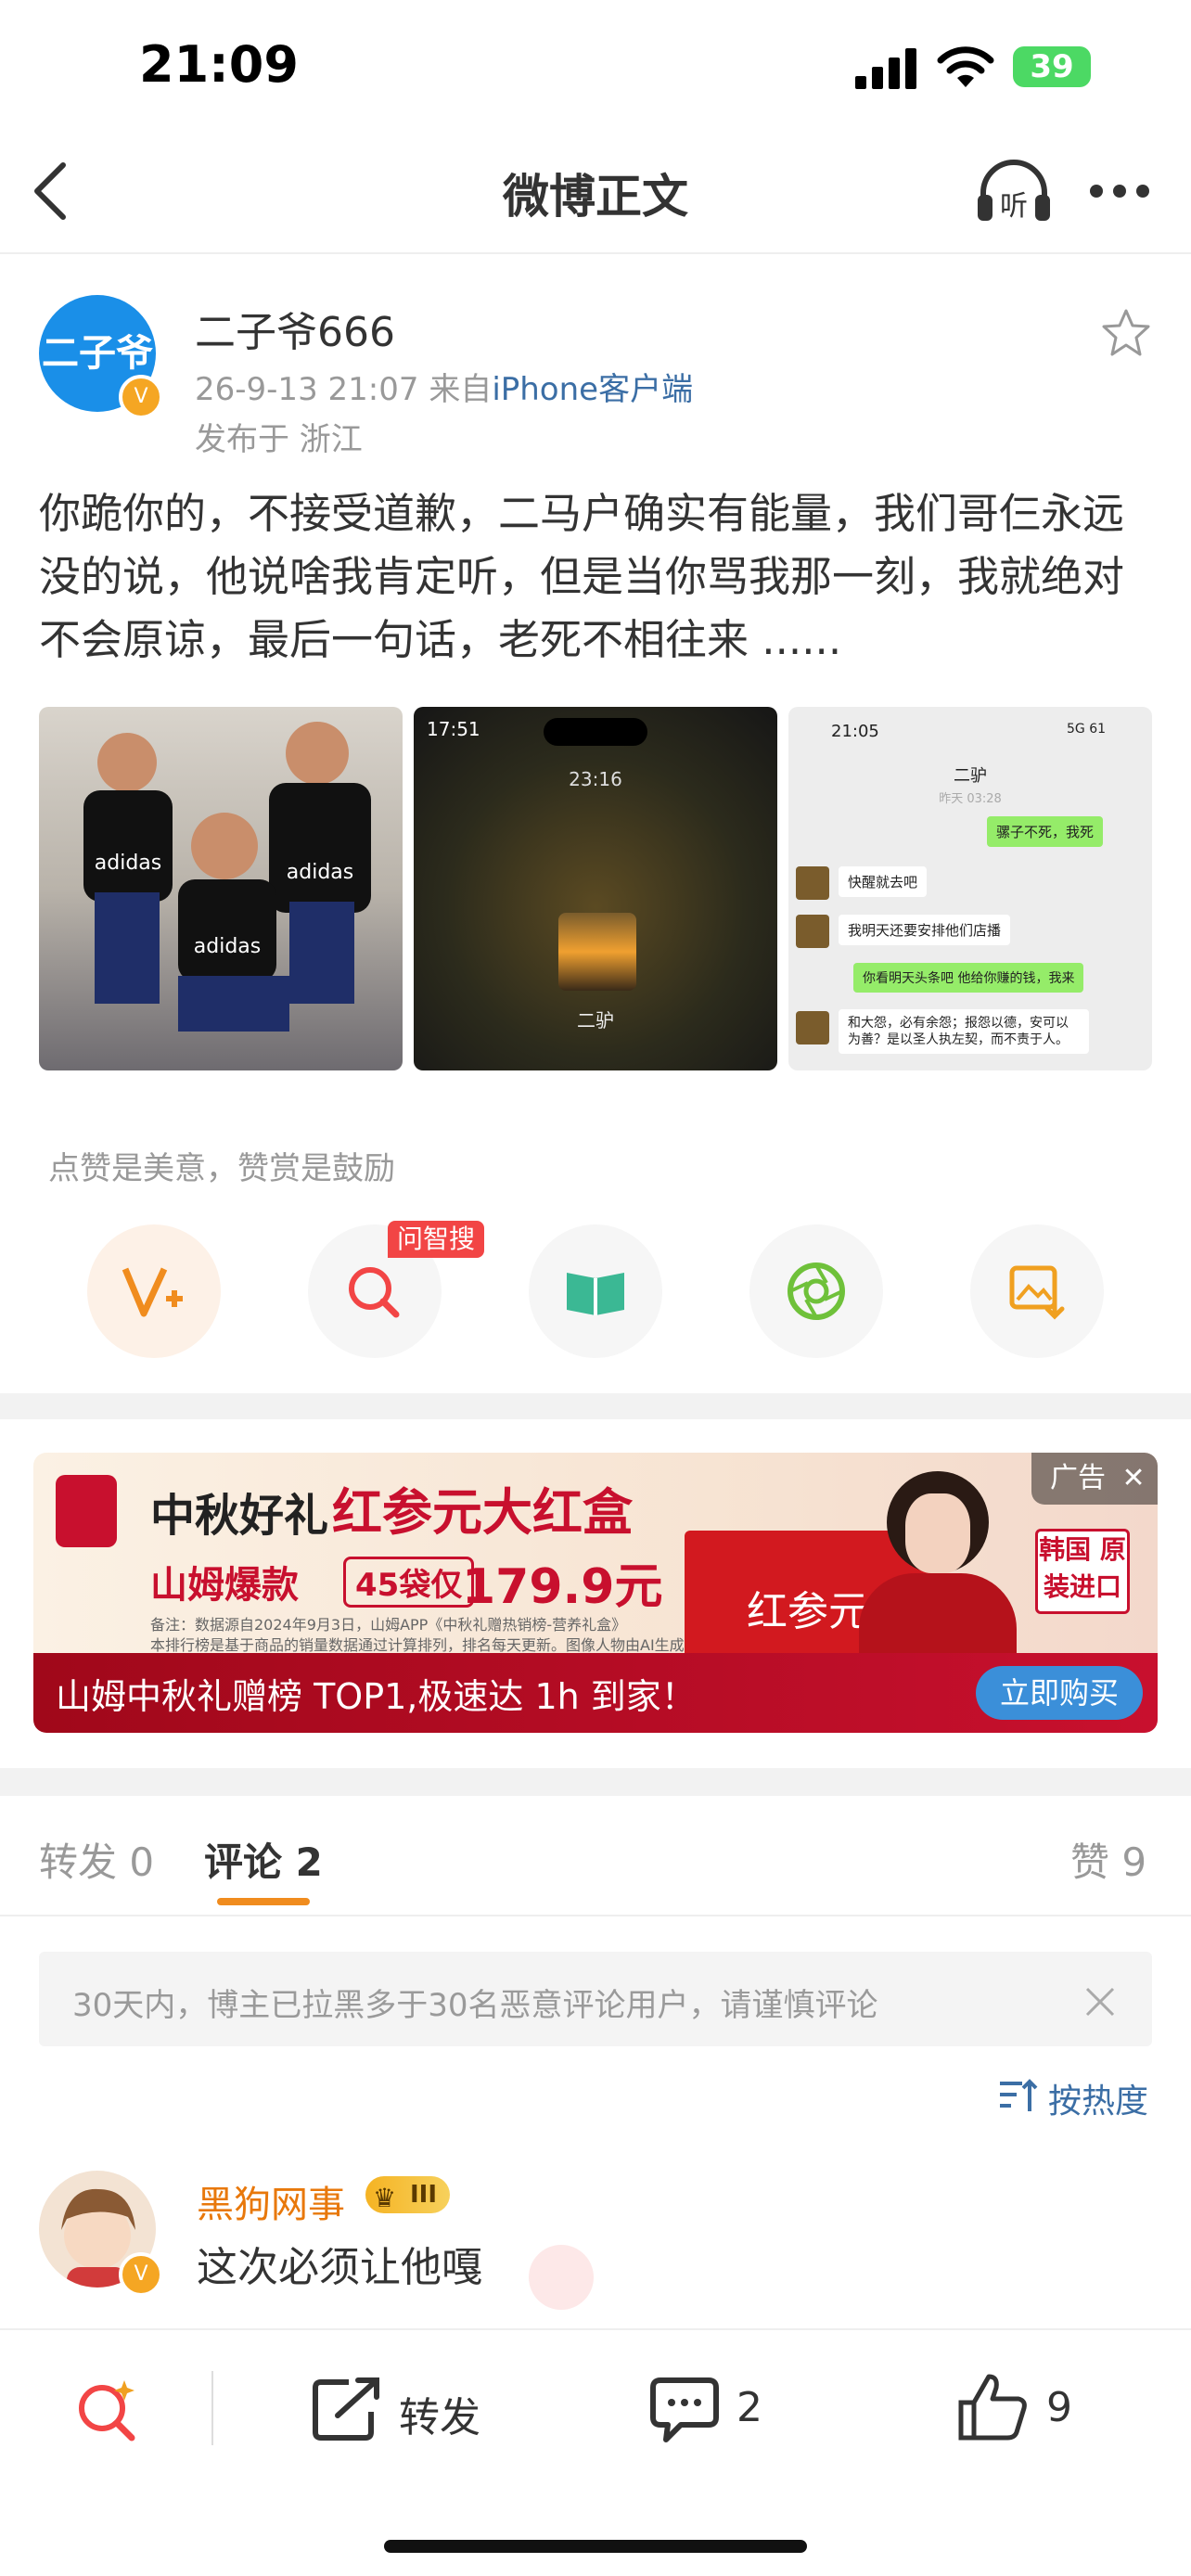  Describe the element at coordinates (1087, 729) in the screenshot. I see `photo-3-status-net: 5G 61` at that location.